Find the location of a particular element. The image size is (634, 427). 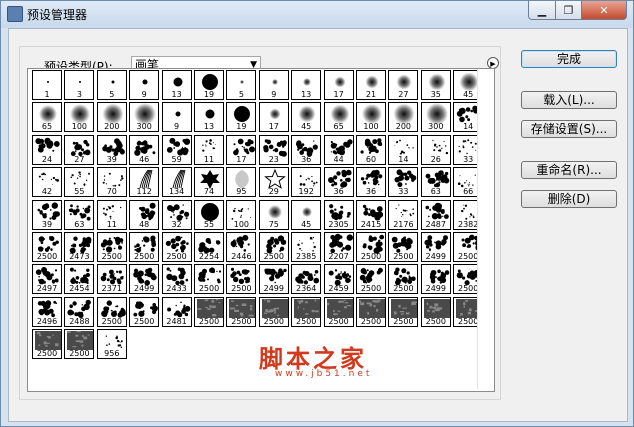

brush-preset-cell: 26 is located at coordinates (435, 149).